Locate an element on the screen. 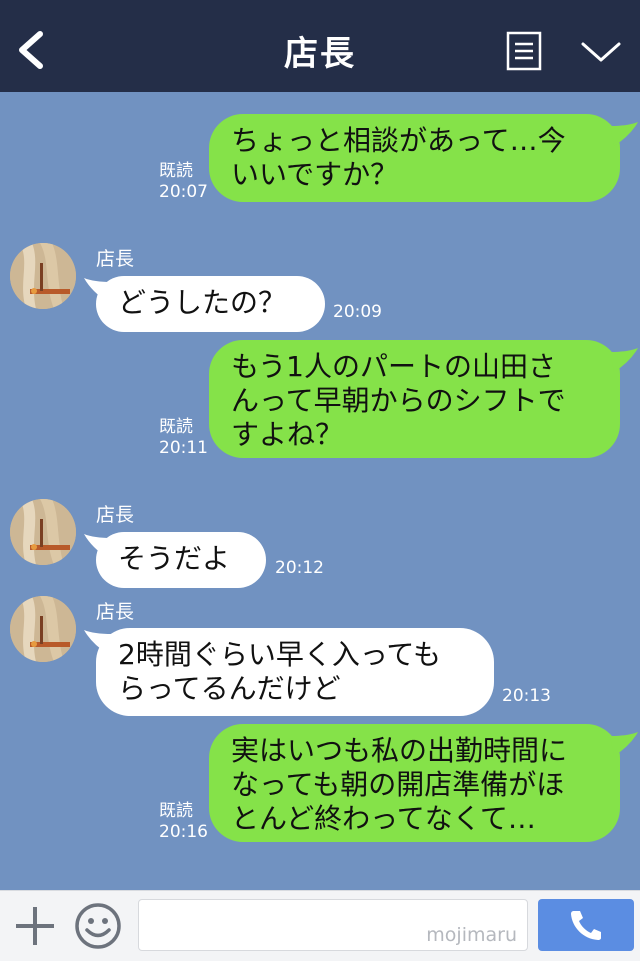 The height and width of the screenshot is (961, 640). call-button is located at coordinates (586, 925).